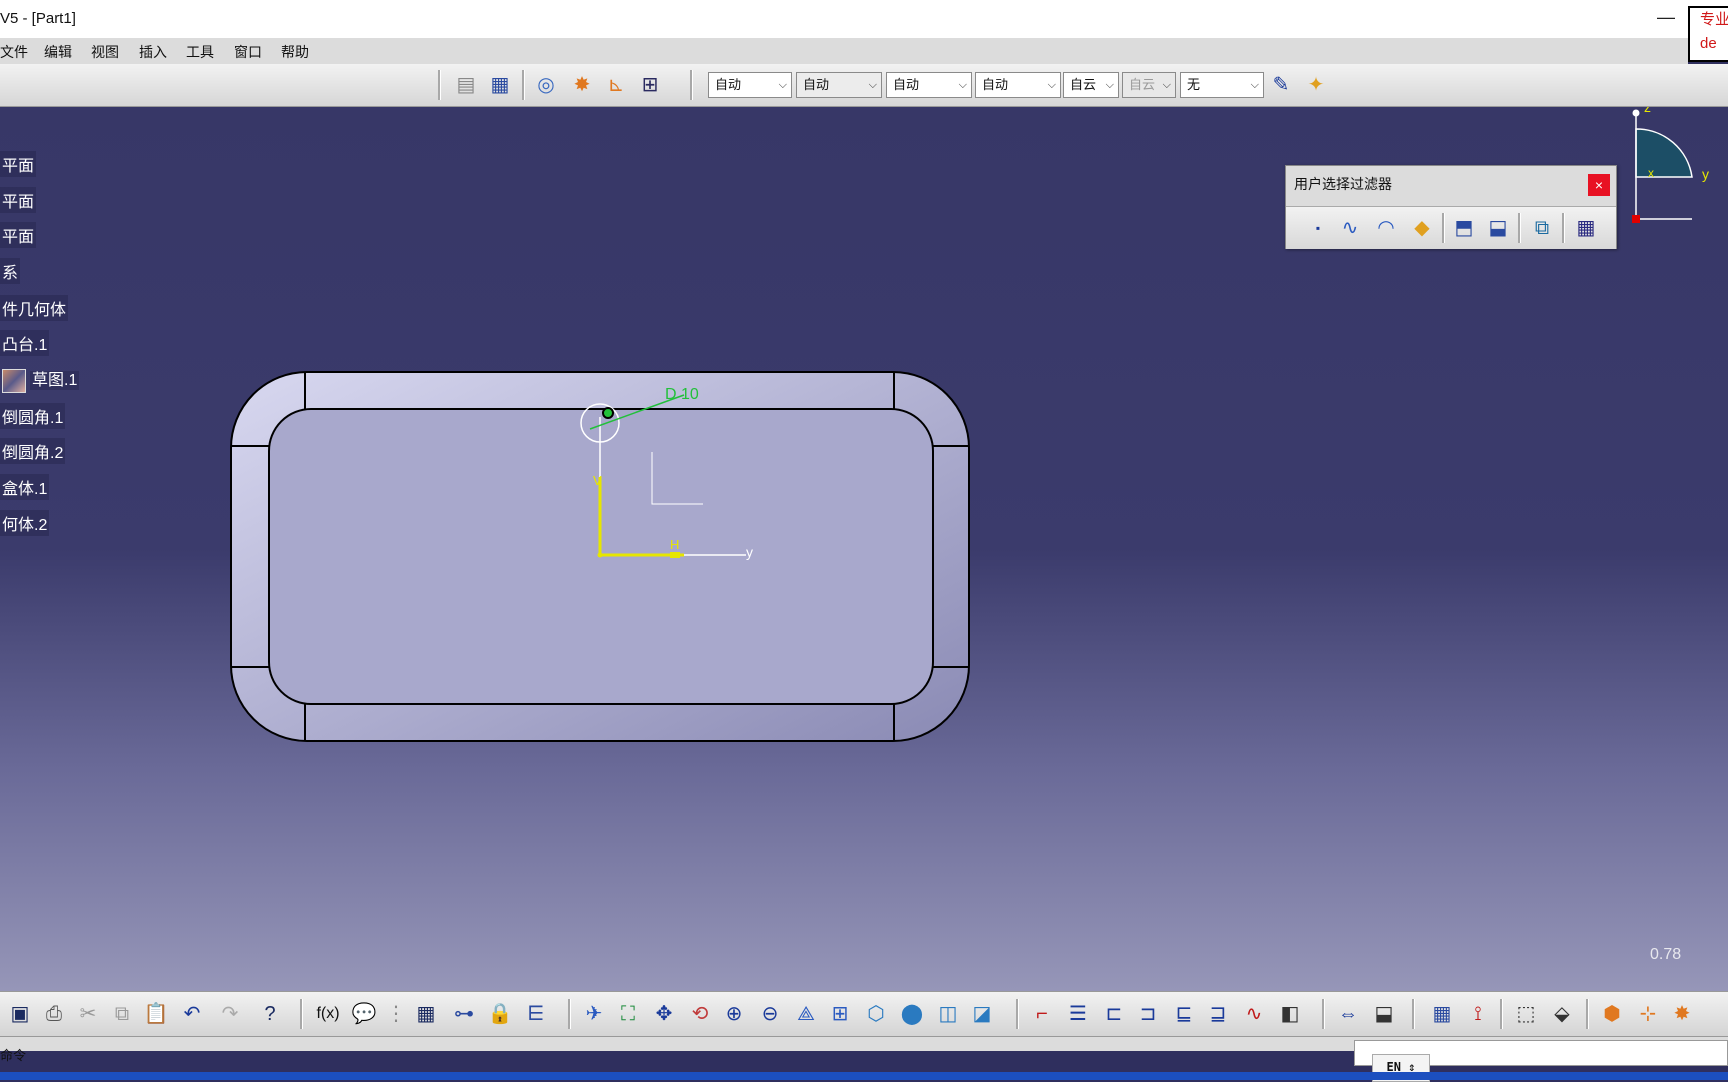 This screenshot has width=1728, height=1082. What do you see at coordinates (1281, 85) in the screenshot?
I see `format-painter-icon: ✎` at bounding box center [1281, 85].